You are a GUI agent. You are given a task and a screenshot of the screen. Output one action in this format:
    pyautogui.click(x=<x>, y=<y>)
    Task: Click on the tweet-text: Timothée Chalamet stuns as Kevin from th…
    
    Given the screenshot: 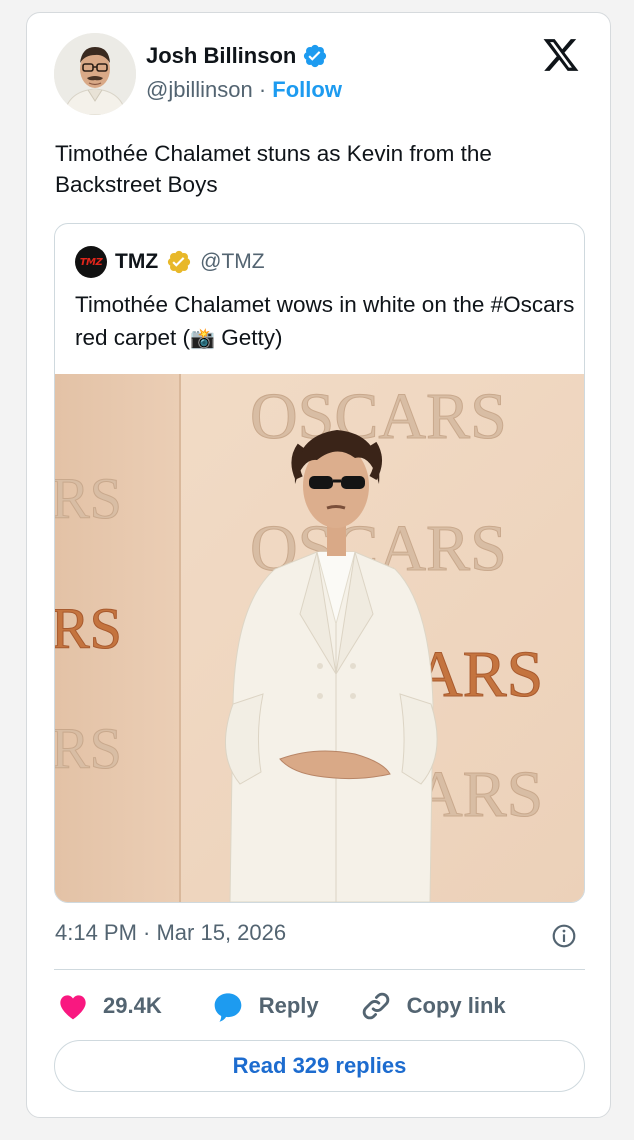 What is the action you would take?
    pyautogui.click(x=273, y=169)
    